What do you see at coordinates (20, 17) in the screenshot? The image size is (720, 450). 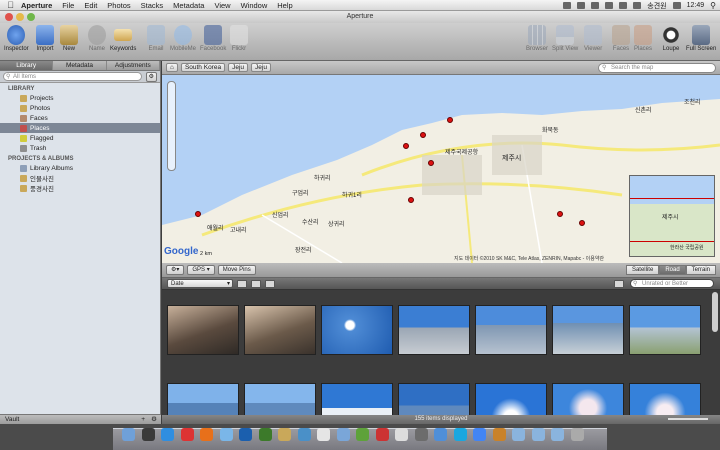 I see `minimize-window-icon` at bounding box center [20, 17].